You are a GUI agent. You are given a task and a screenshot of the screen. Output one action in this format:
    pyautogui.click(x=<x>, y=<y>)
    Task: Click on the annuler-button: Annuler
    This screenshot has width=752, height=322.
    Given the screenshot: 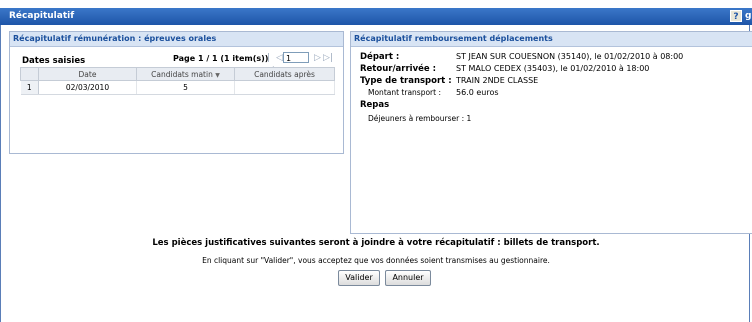 What is the action you would take?
    pyautogui.click(x=408, y=278)
    